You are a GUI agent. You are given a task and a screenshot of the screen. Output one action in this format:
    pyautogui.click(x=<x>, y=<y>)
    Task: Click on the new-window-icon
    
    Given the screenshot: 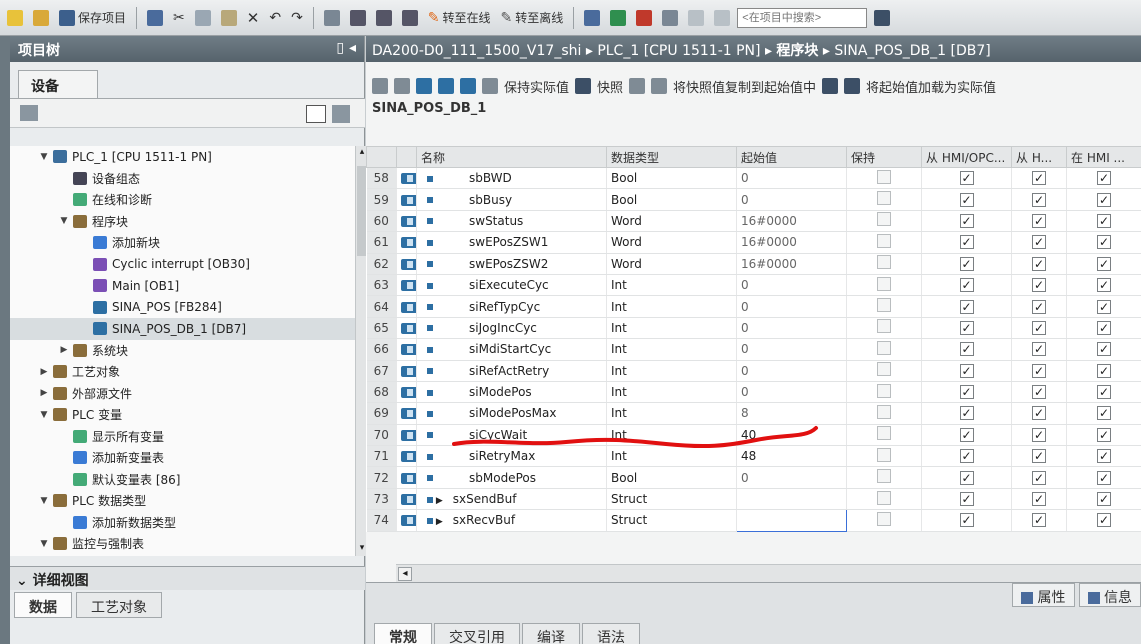 What is the action you would take?
    pyautogui.click(x=341, y=114)
    